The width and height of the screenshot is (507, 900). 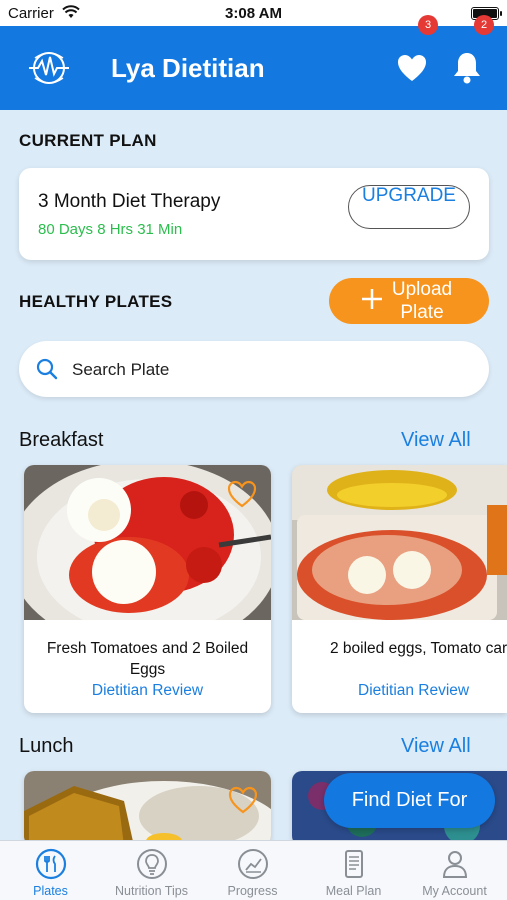 I want to click on plan-time-remaining: 80 Days 8 Hrs 31 Min, so click(x=110, y=229).